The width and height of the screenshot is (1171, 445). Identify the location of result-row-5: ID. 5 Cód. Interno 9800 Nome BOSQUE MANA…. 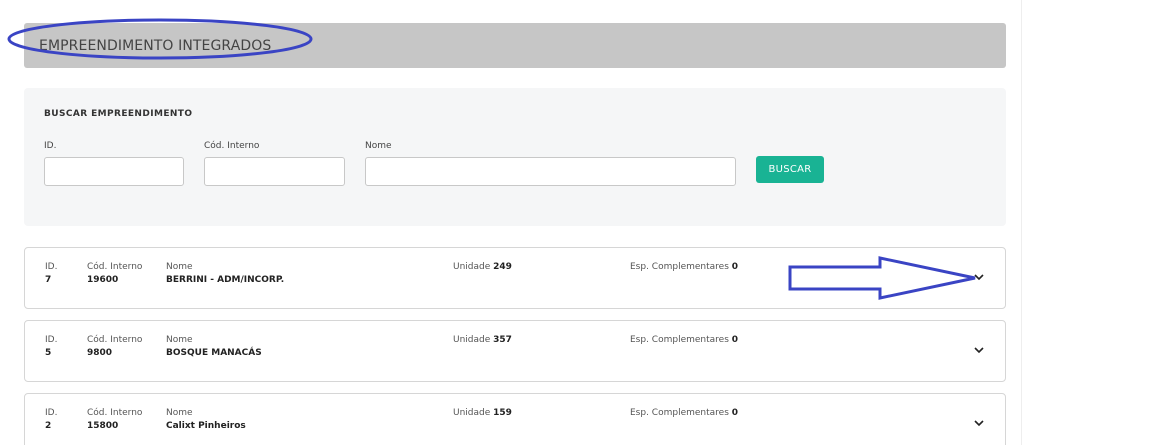
(515, 351).